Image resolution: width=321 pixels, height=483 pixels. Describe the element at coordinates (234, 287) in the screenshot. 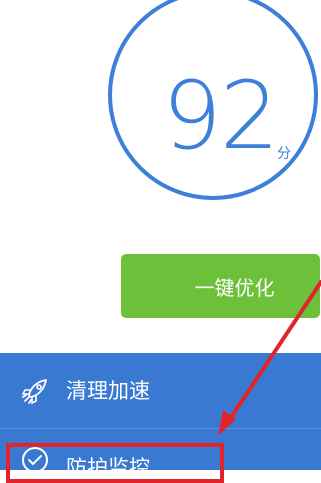

I see `optimize-button-label: 一键优化` at that location.